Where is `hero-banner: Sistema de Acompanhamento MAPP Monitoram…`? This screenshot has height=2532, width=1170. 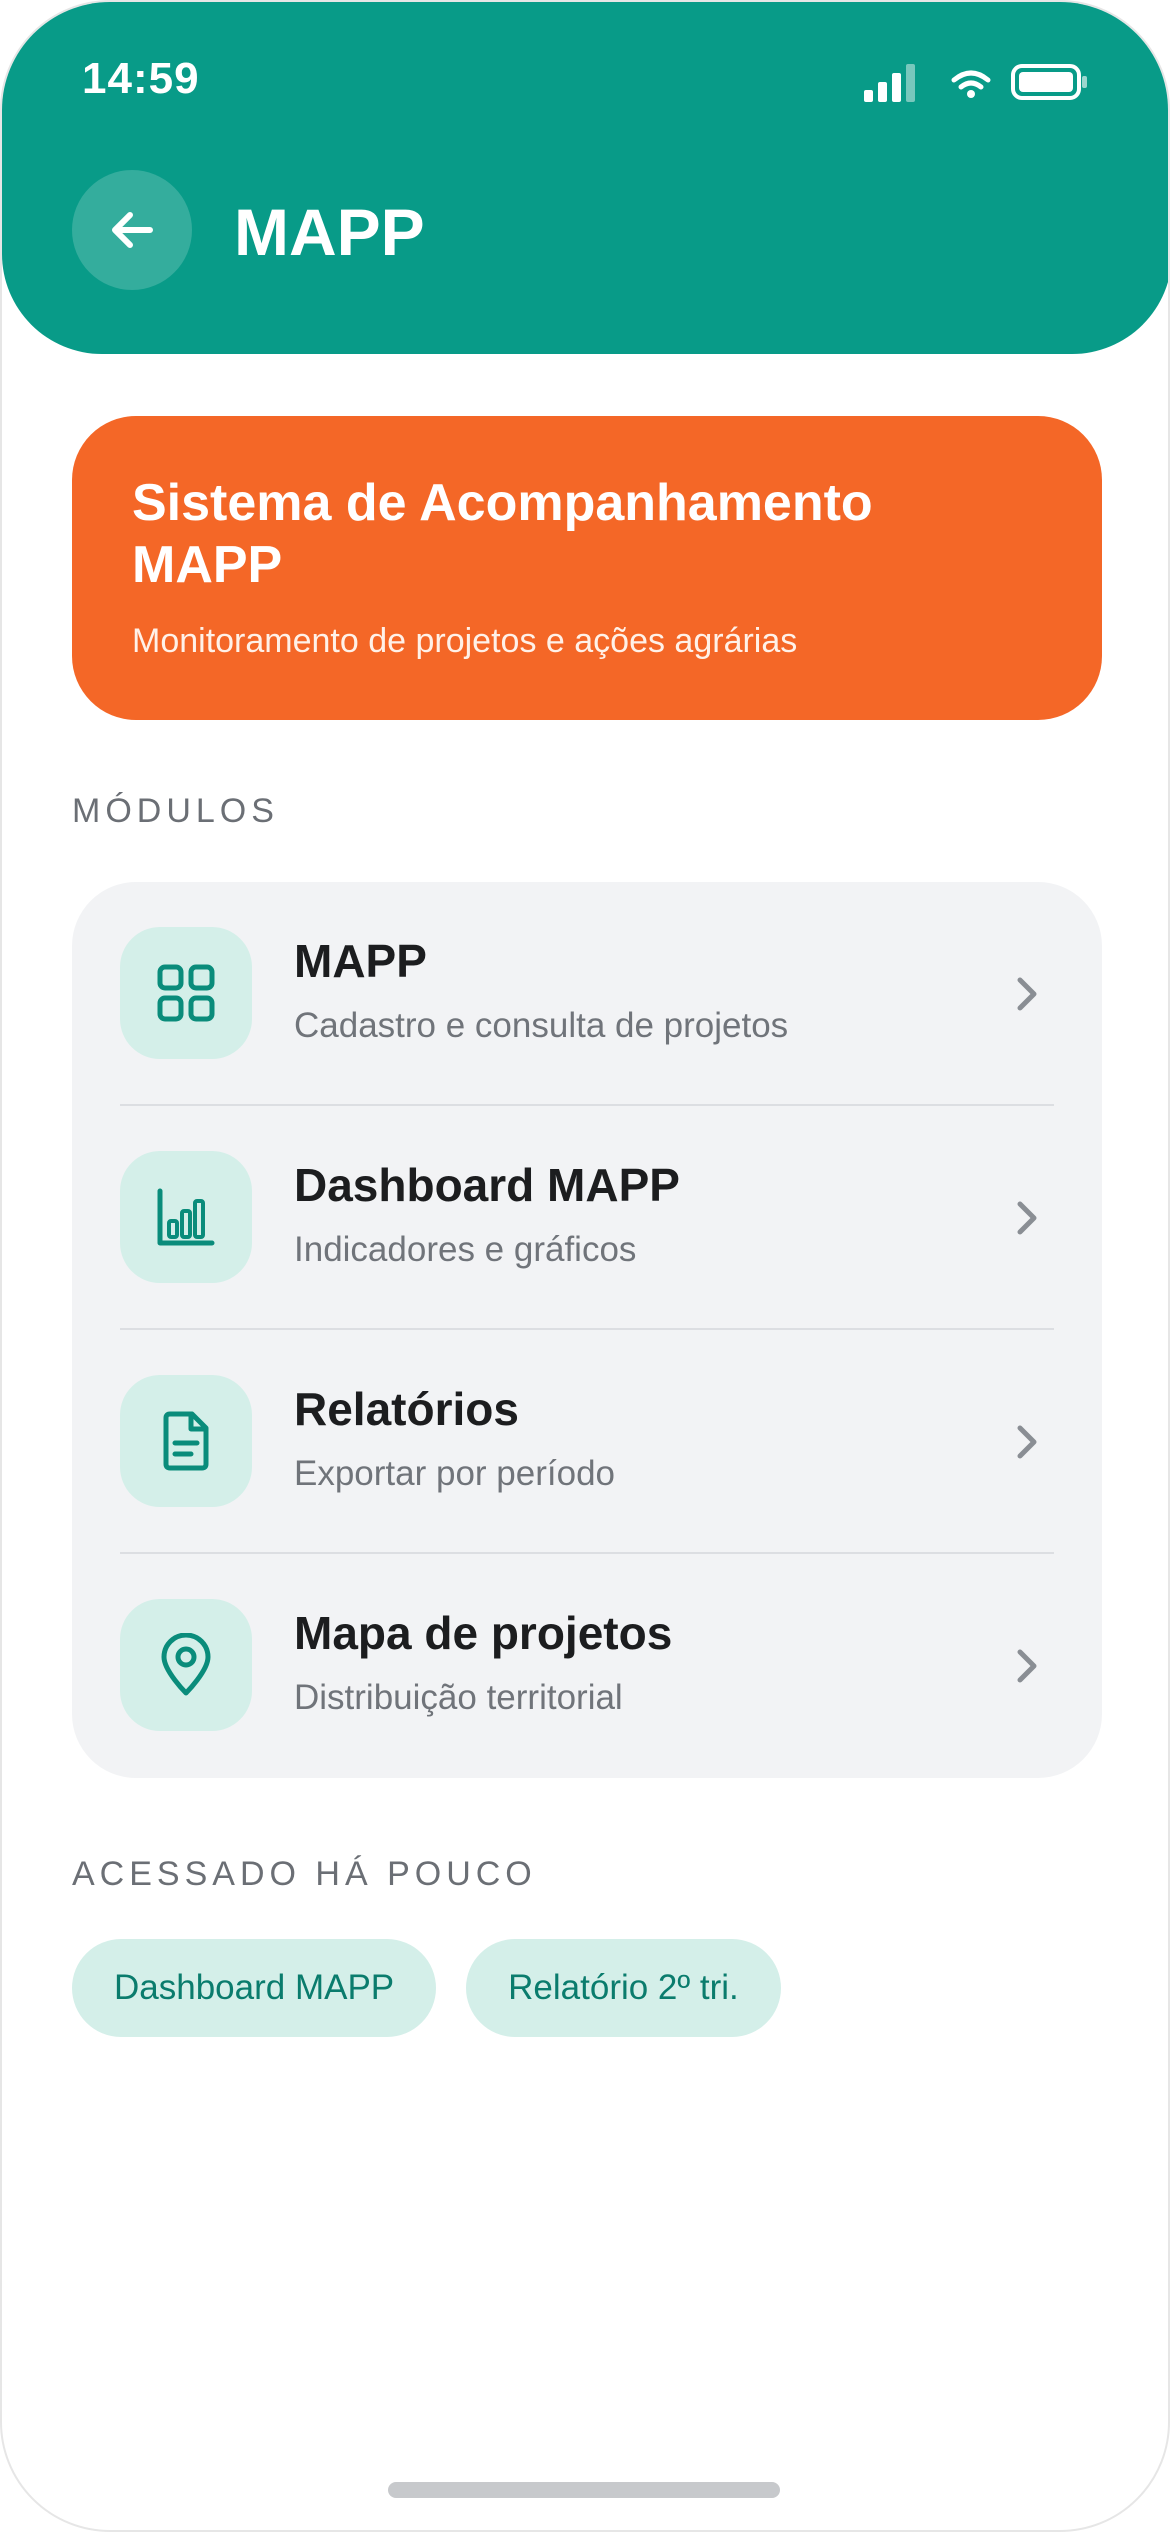 hero-banner: Sistema de Acompanhamento MAPP Monitoram… is located at coordinates (587, 568).